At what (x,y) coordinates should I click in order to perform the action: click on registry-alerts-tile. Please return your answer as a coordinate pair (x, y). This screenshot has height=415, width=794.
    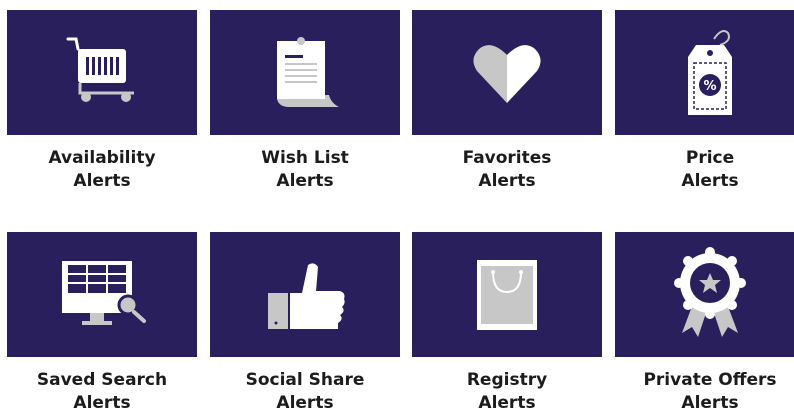
    Looking at the image, I should click on (507, 294).